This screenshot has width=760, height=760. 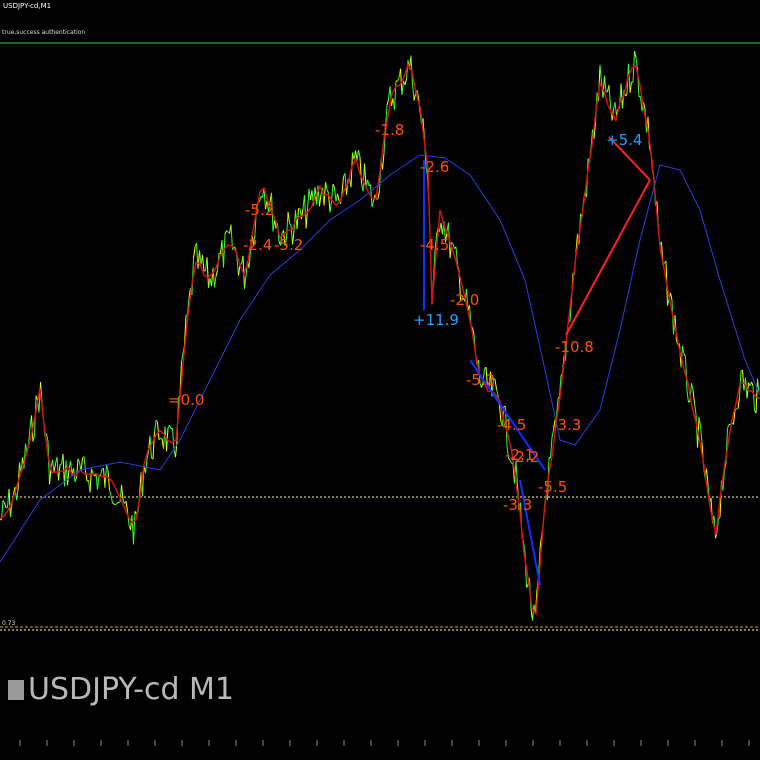 What do you see at coordinates (524, 457) in the screenshot?
I see `trade-annotation-label: -2.2` at bounding box center [524, 457].